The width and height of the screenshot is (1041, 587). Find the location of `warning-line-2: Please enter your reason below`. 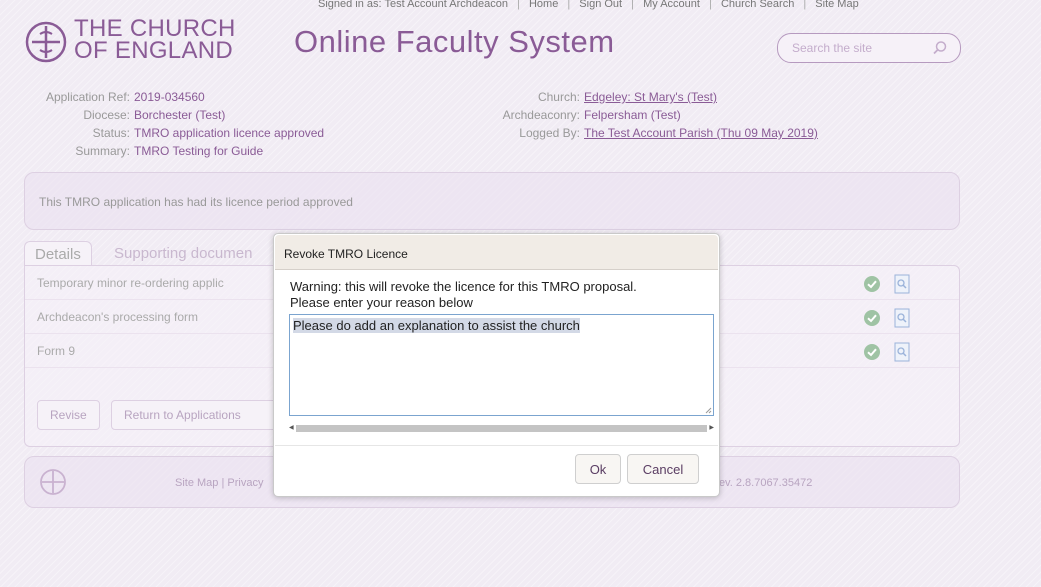

warning-line-2: Please enter your reason below is located at coordinates (381, 302).